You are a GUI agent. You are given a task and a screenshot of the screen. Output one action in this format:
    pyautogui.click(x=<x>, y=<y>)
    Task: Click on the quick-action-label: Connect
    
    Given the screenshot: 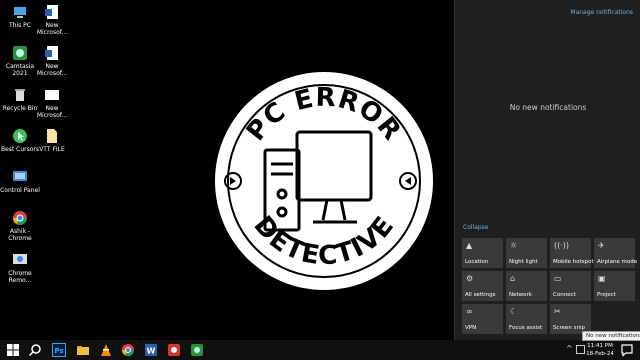 What is the action you would take?
    pyautogui.click(x=564, y=295)
    